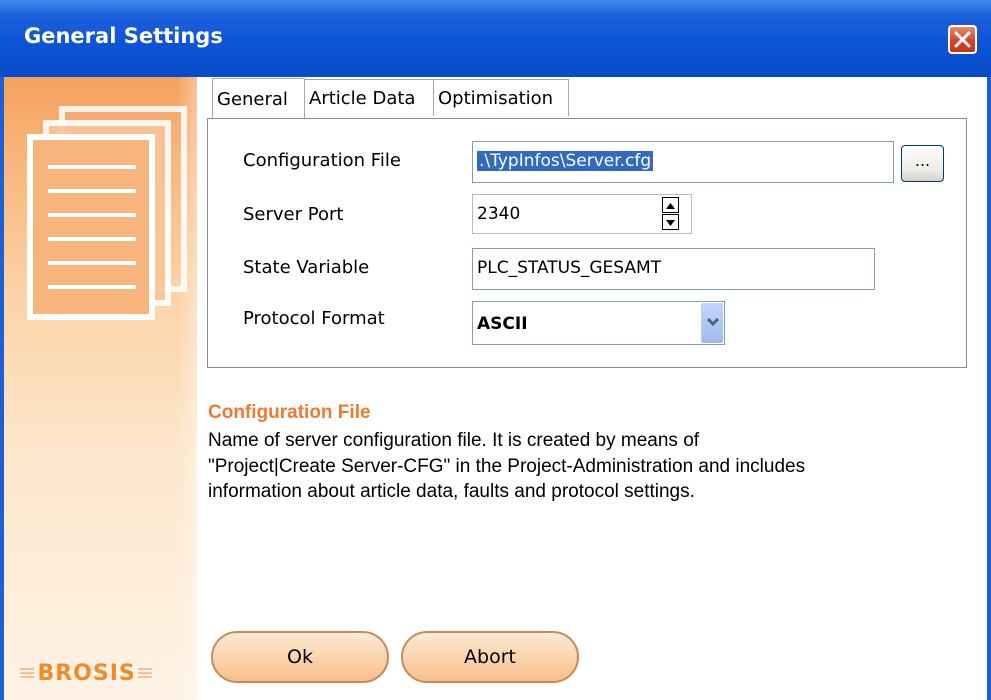  I want to click on config-file-input: .\TypInfos\Server.cfg, so click(683, 162).